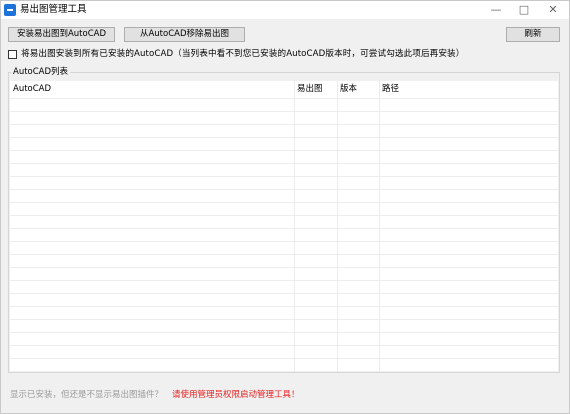 The width and height of the screenshot is (570, 414). I want to click on app-window-icon, so click(10, 10).